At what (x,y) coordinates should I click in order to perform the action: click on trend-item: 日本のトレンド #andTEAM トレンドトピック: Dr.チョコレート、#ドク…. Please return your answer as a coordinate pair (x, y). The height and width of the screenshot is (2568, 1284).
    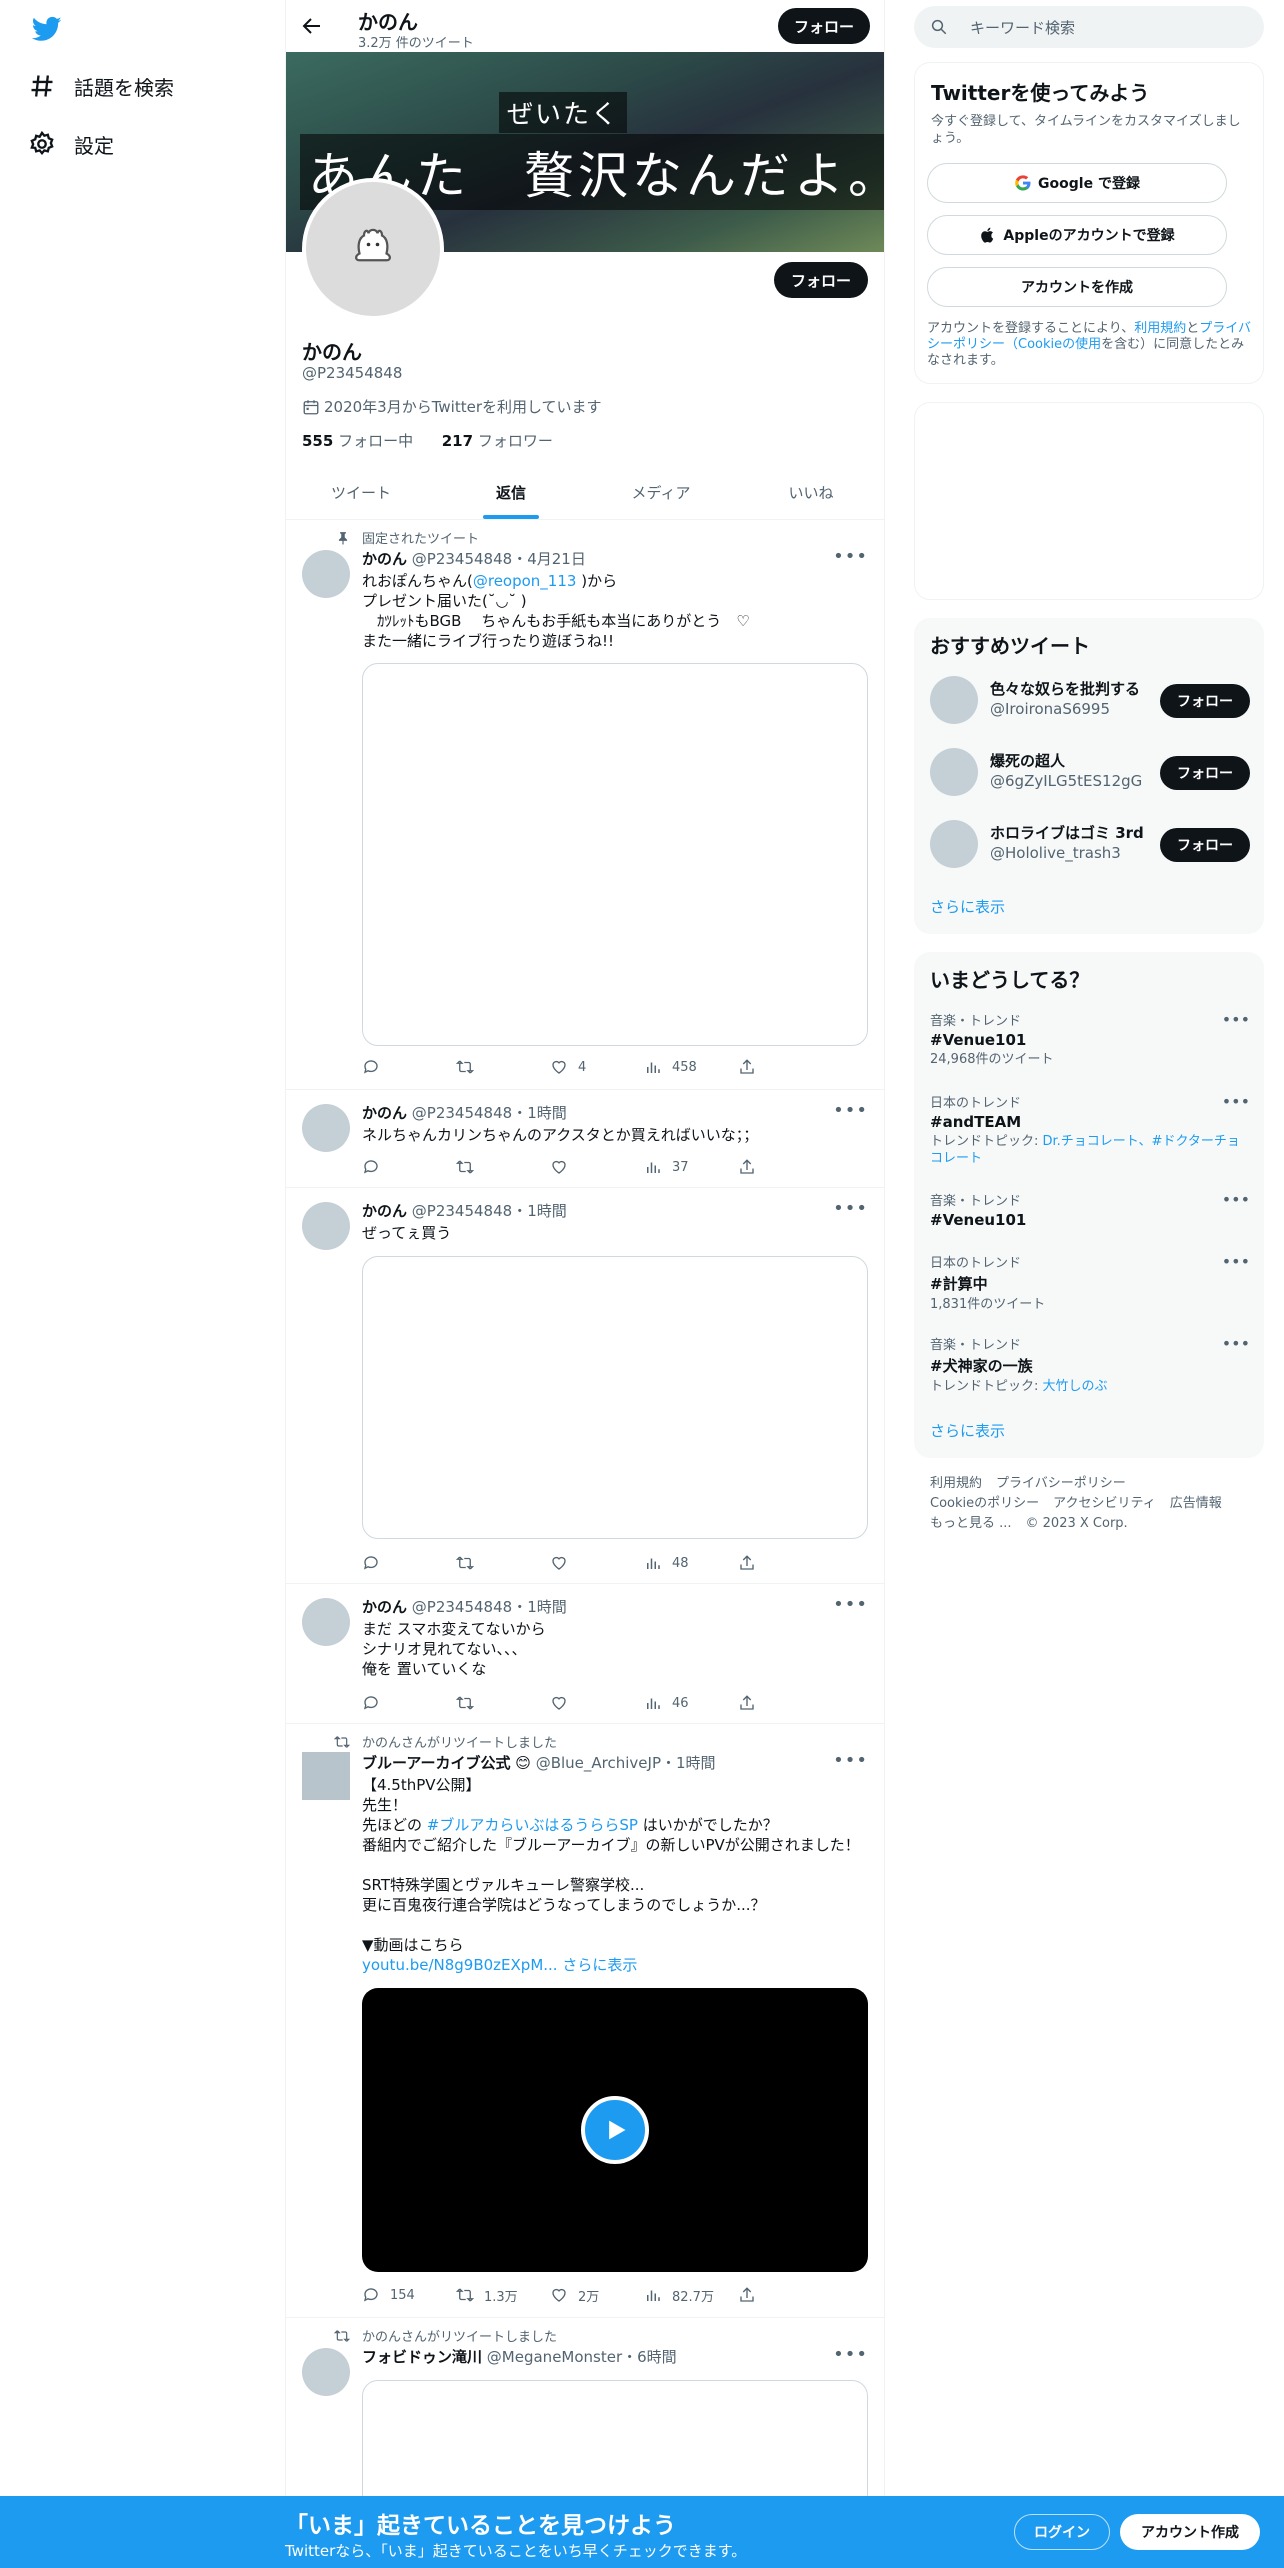
    Looking at the image, I should click on (1090, 1129).